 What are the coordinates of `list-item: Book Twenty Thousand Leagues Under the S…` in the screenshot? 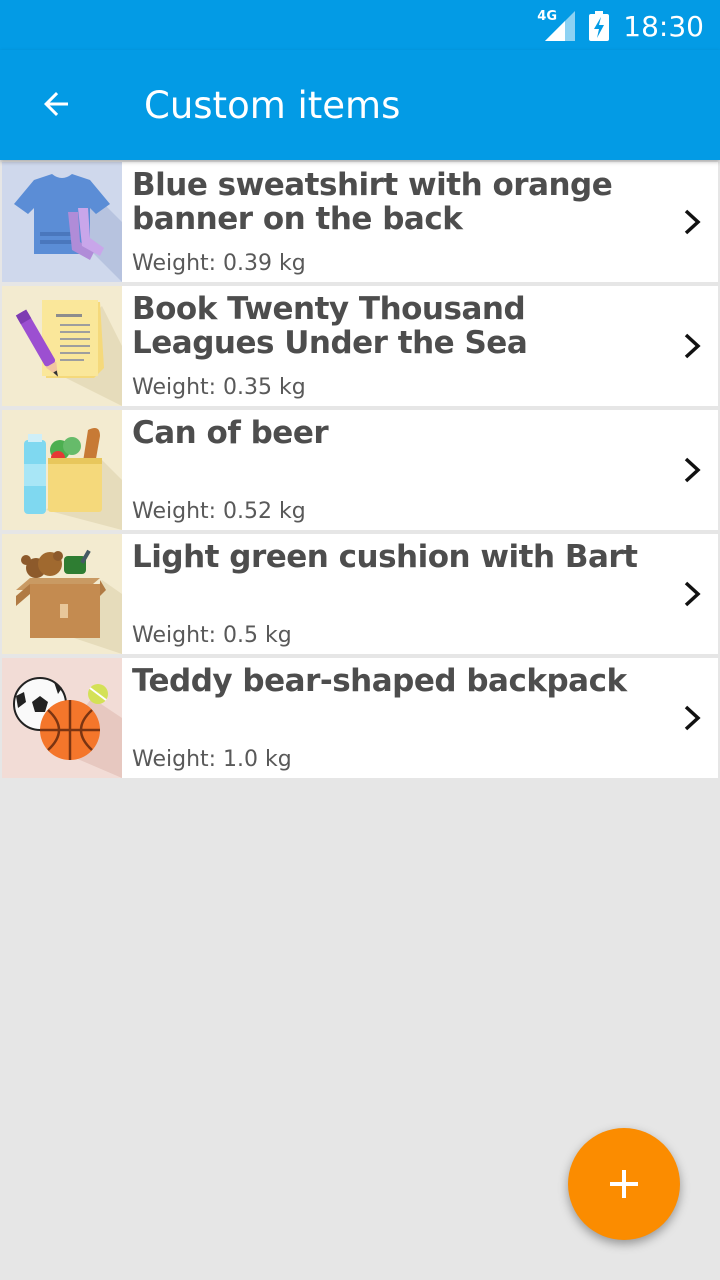 It's located at (360, 346).